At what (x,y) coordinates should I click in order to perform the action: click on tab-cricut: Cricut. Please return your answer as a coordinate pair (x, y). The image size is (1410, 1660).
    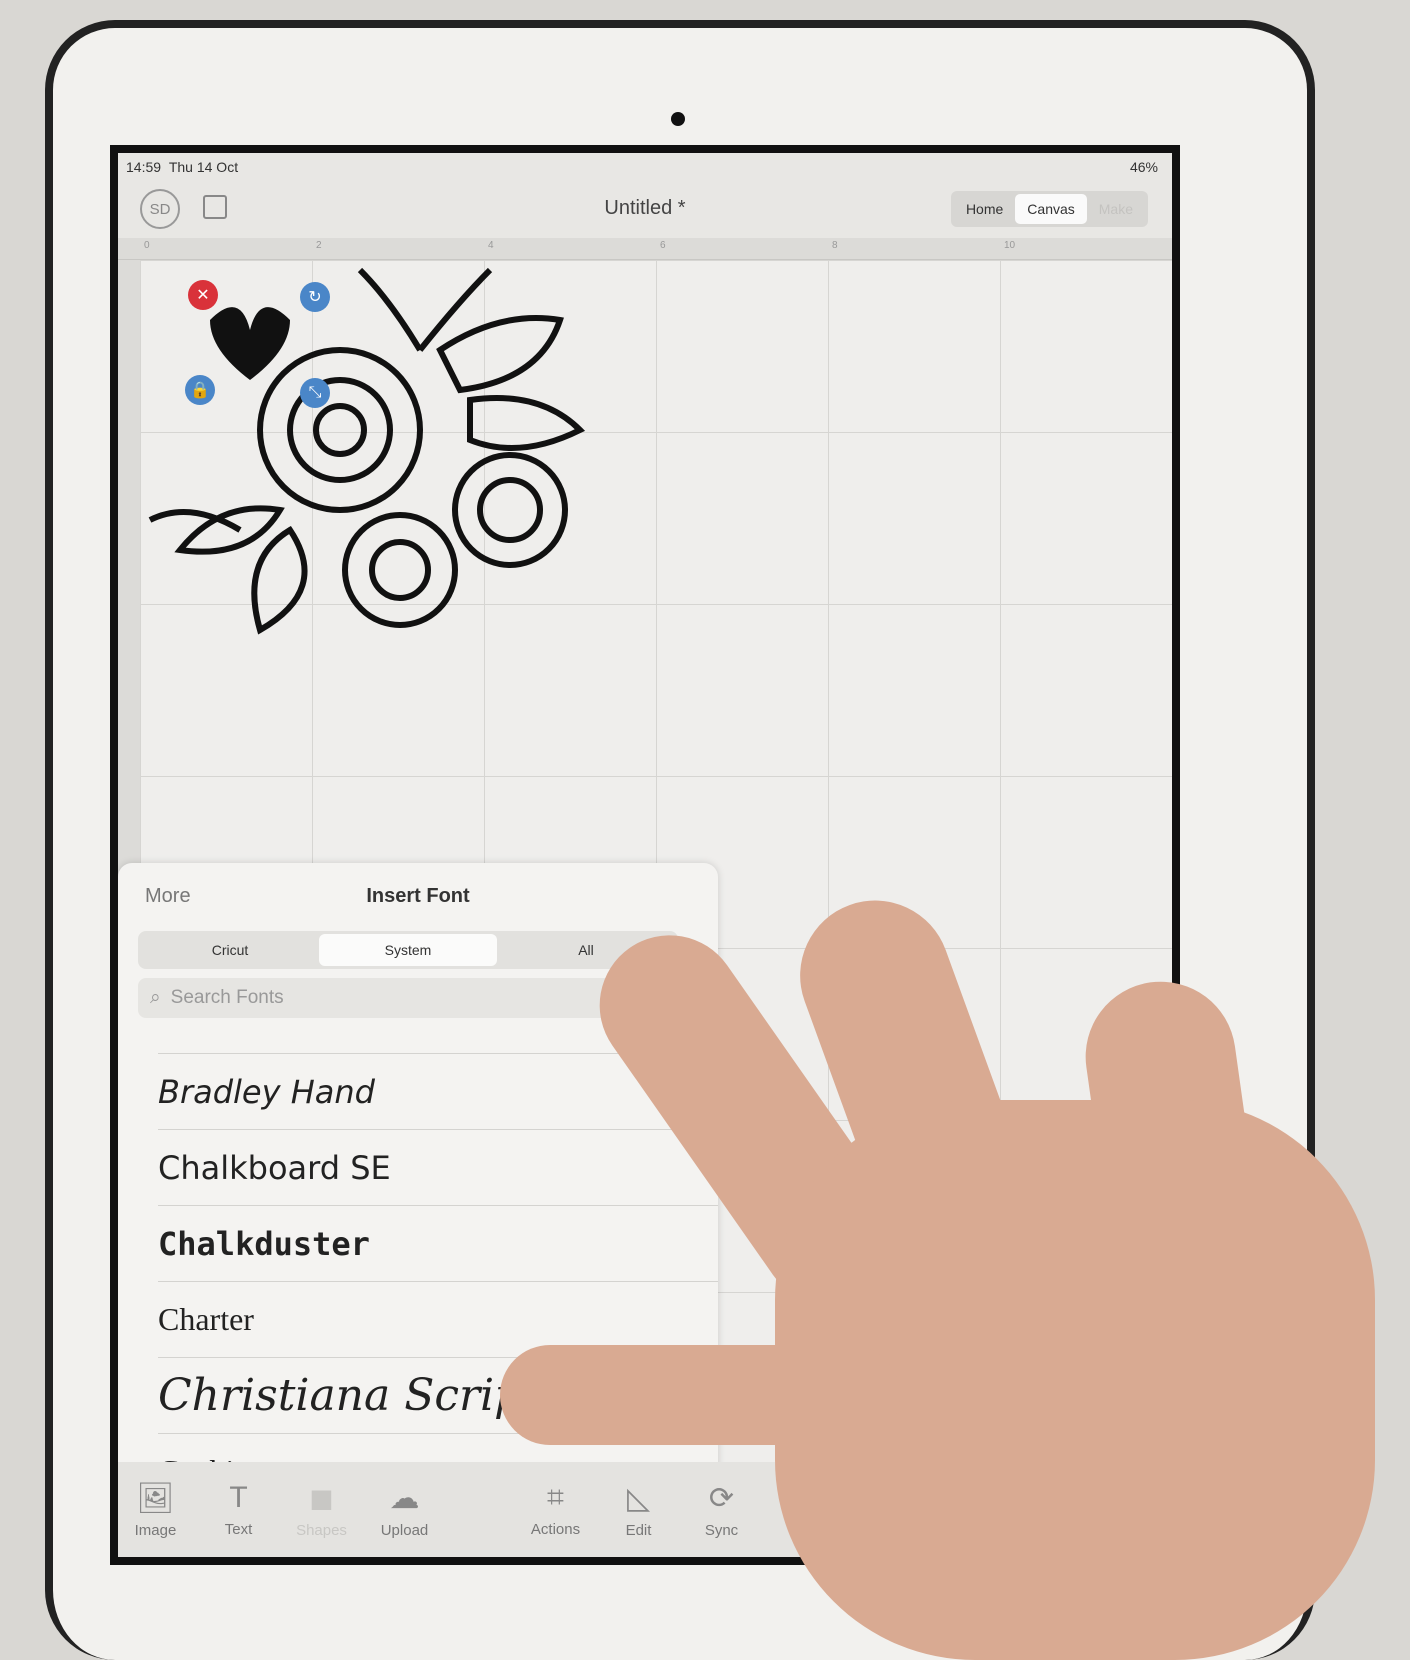
    Looking at the image, I should click on (230, 950).